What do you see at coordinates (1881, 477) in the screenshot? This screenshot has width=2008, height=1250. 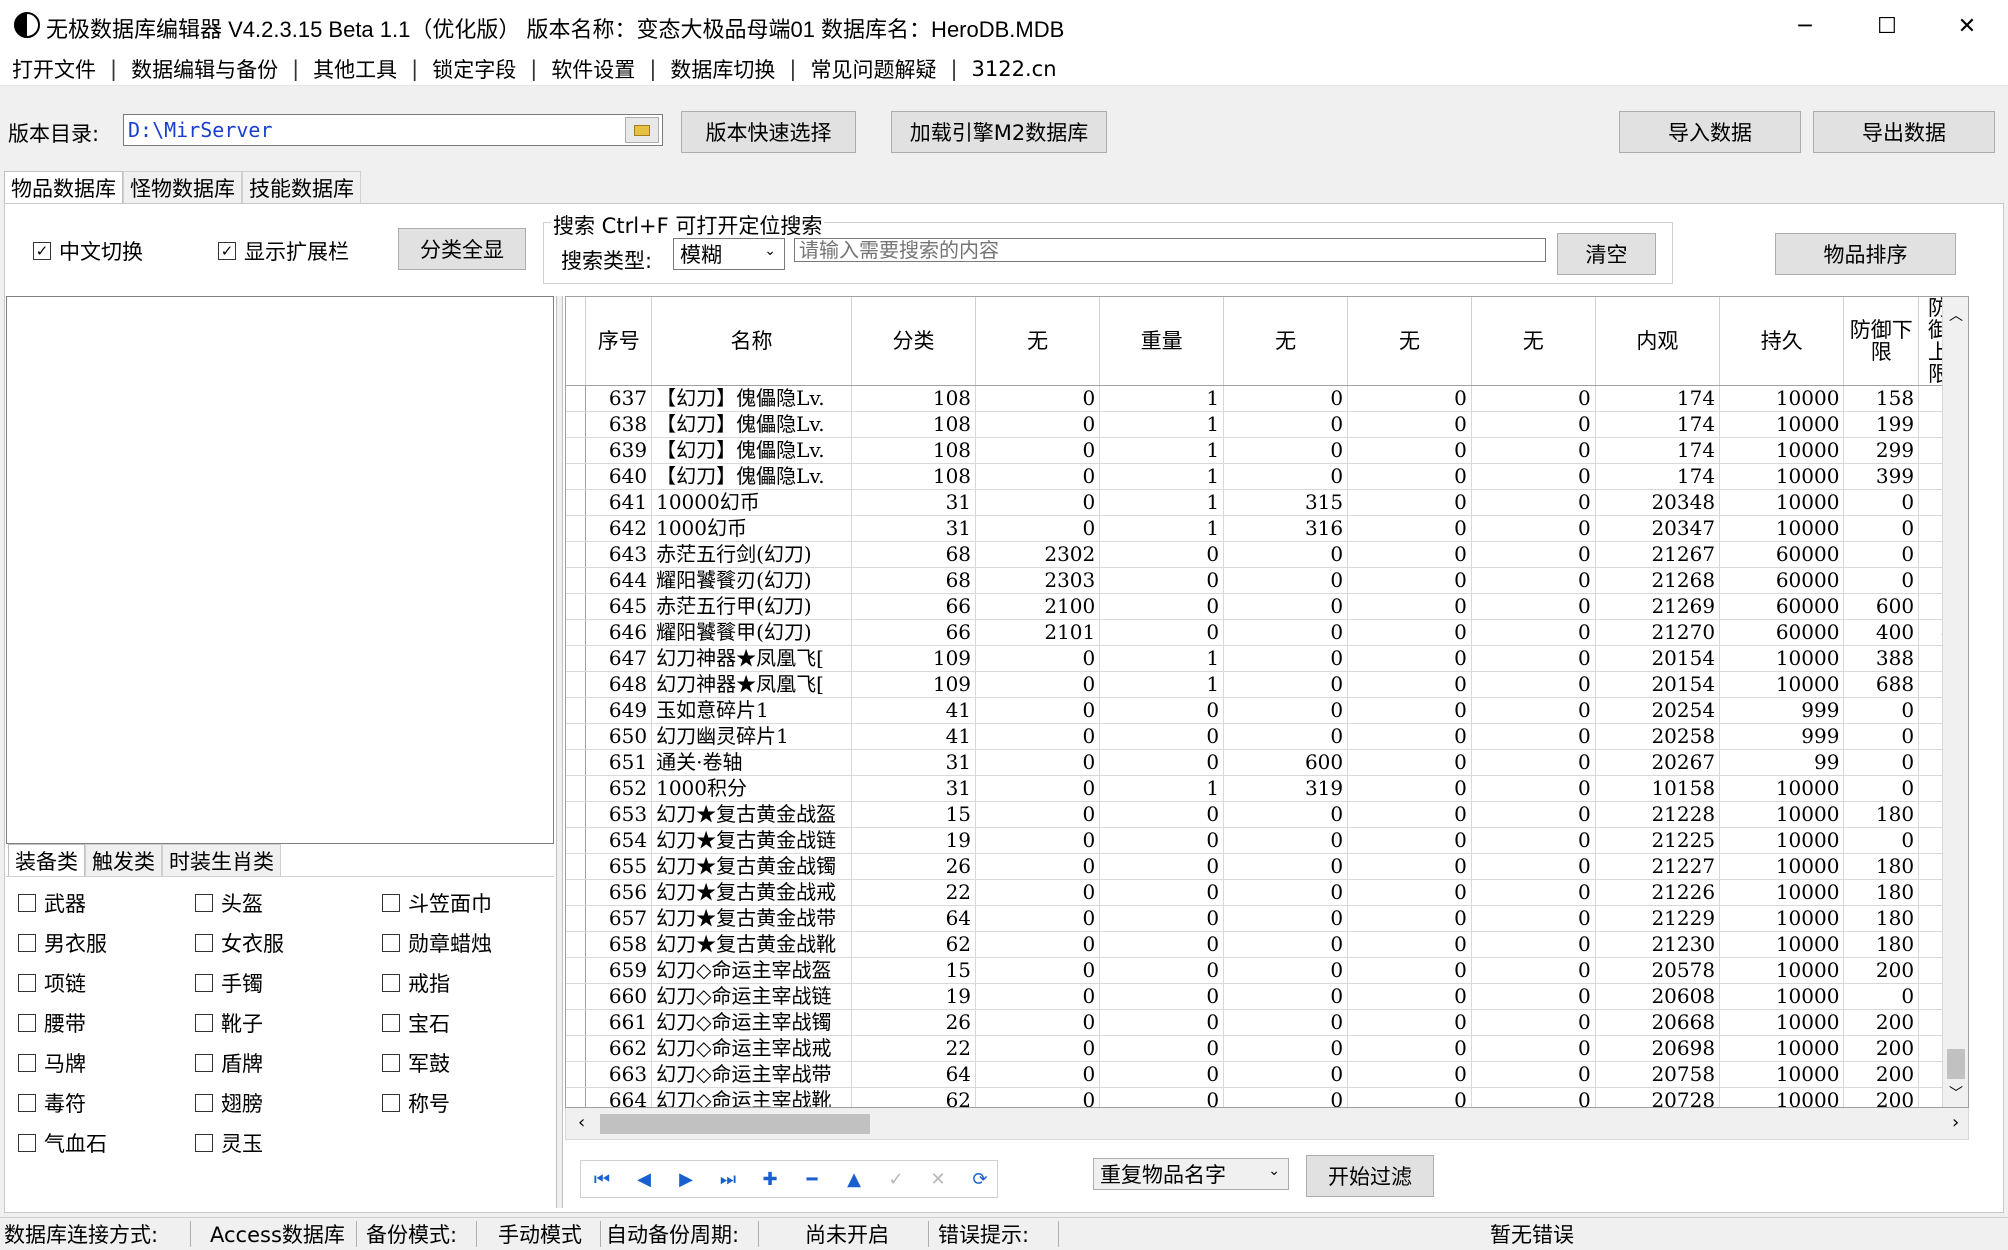 I see `table-cell: 399` at bounding box center [1881, 477].